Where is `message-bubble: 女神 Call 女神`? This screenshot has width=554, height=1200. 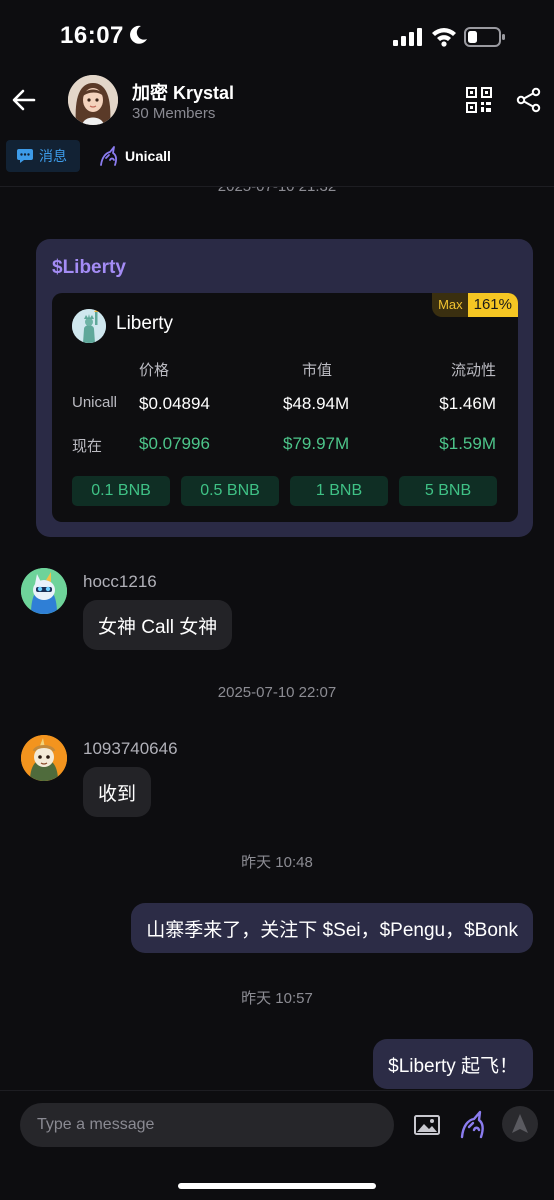
message-bubble: 女神 Call 女神 is located at coordinates (158, 625).